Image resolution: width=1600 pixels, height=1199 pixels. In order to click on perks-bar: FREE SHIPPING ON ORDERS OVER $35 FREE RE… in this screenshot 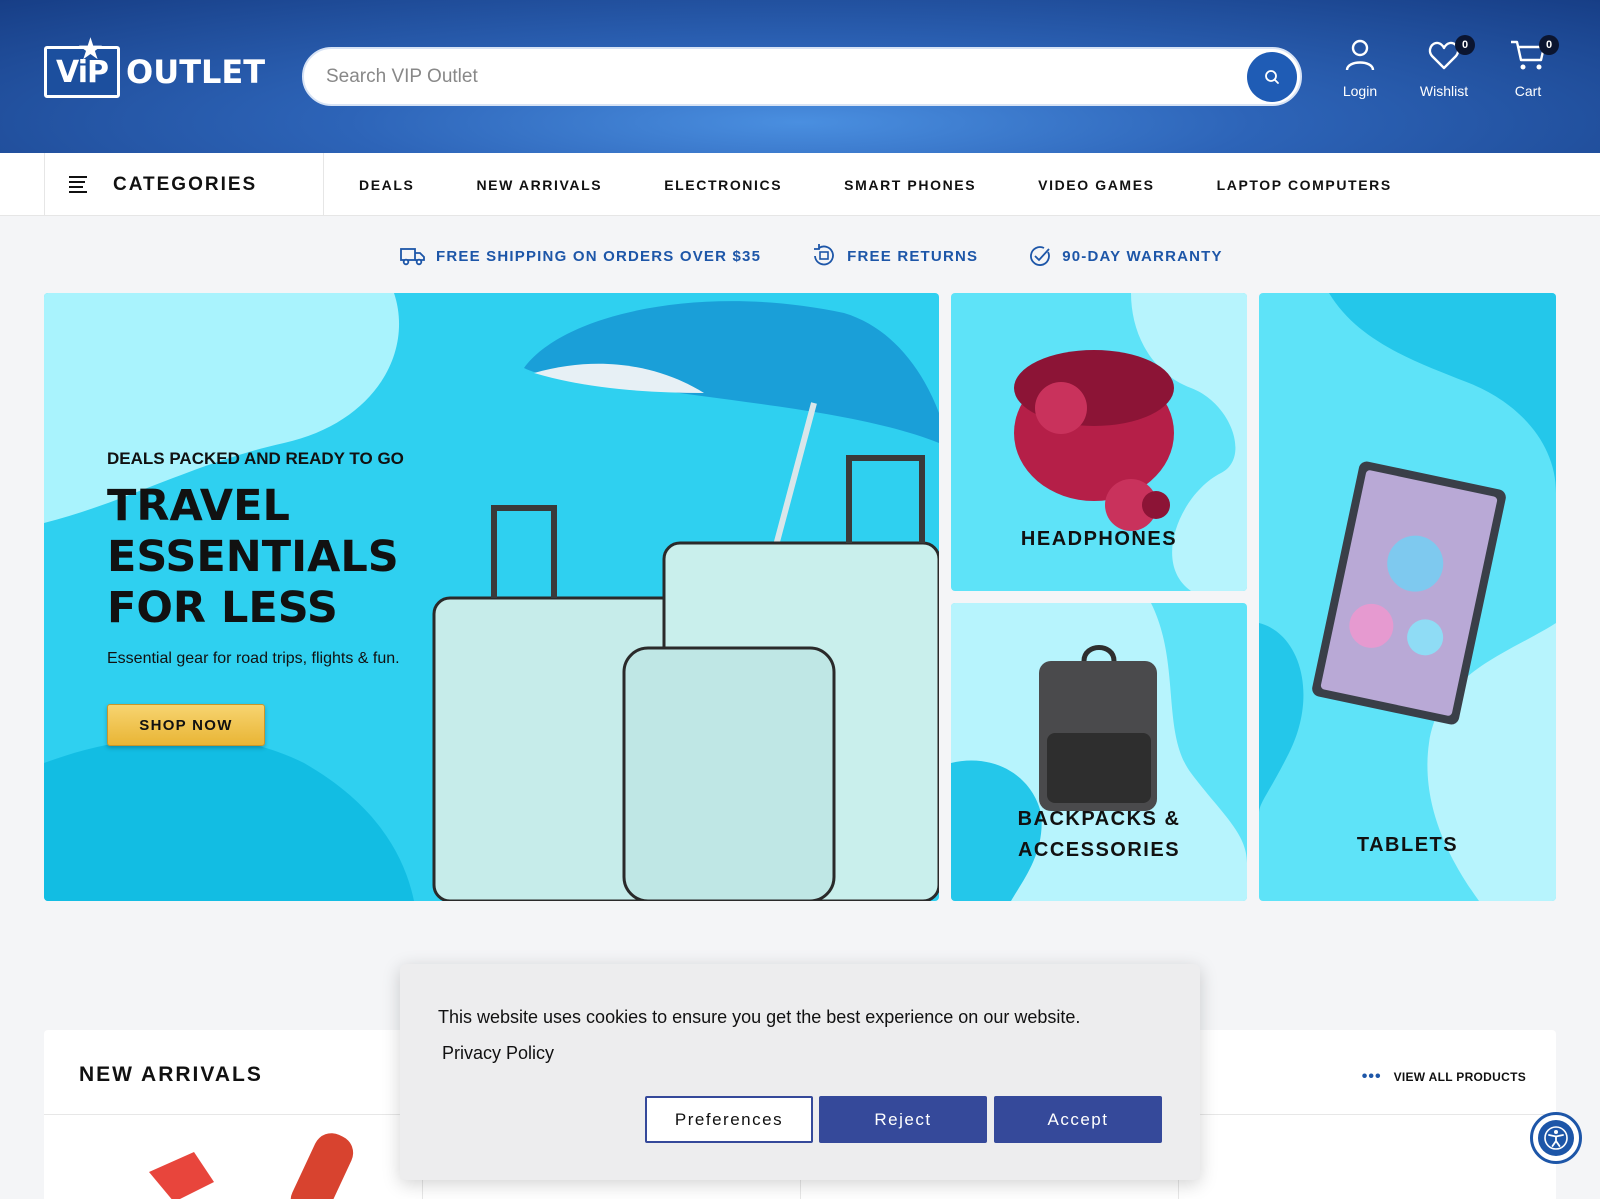, I will do `click(836, 256)`.